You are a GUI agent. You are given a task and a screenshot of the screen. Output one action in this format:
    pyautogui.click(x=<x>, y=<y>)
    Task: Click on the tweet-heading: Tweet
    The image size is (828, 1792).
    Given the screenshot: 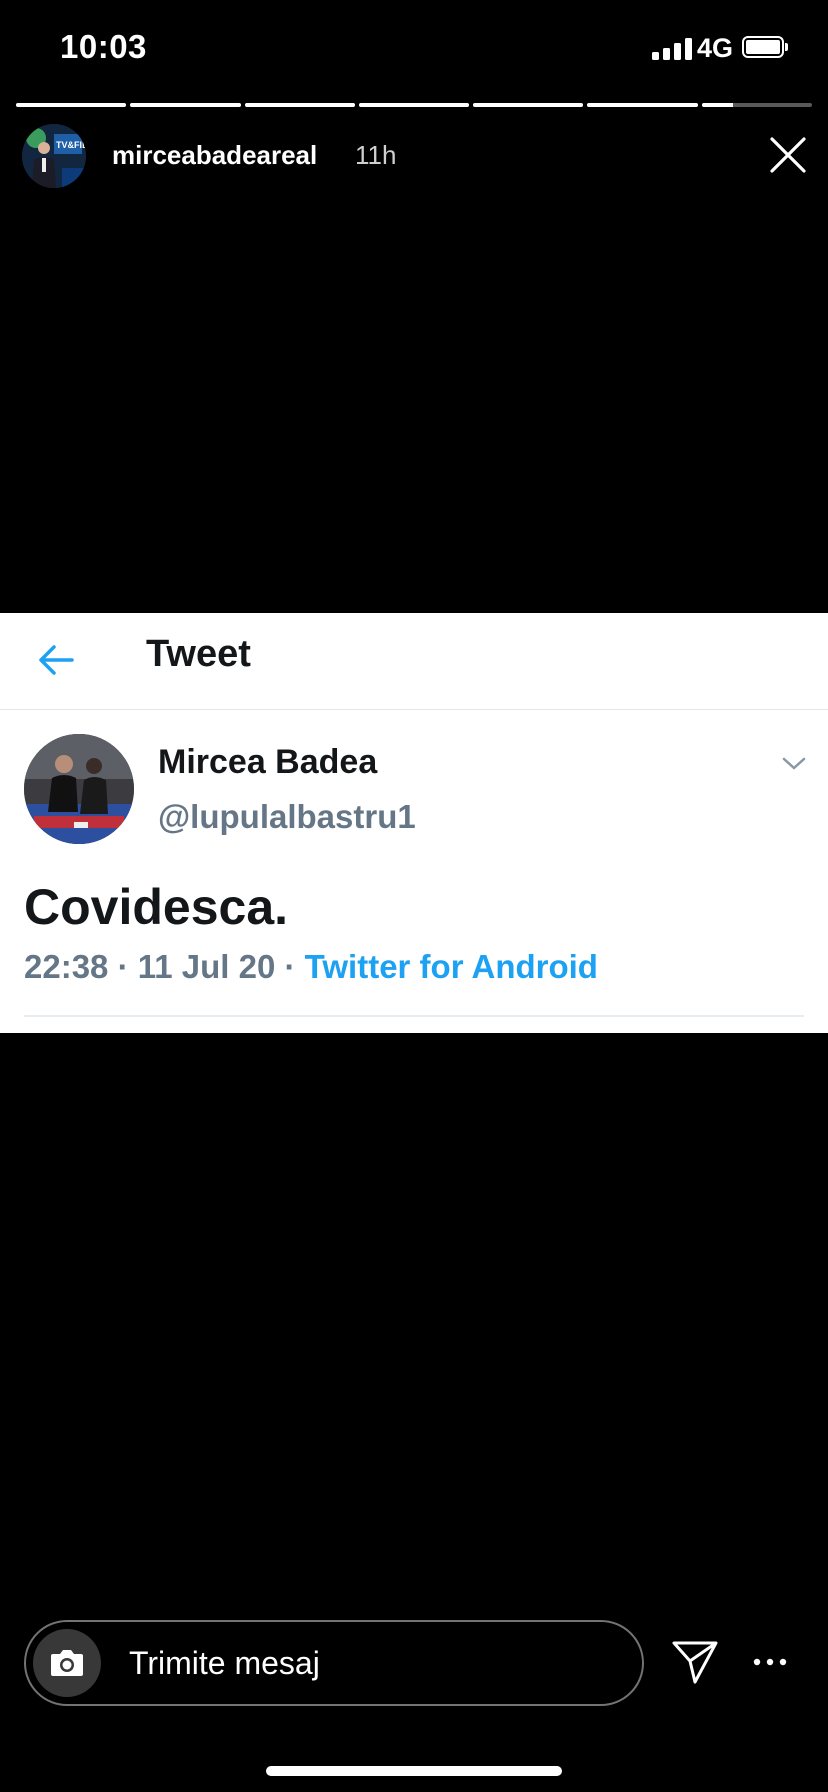 What is the action you would take?
    pyautogui.click(x=198, y=654)
    